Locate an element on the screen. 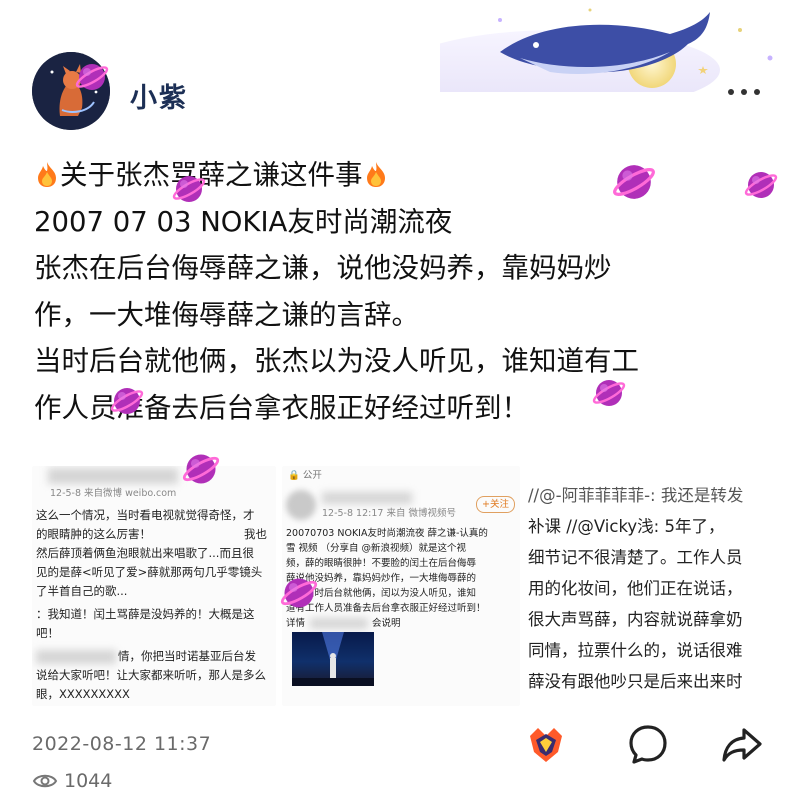 This screenshot has height=800, width=800. image3-line: 薛没有跟他吵只是后来出来时 is located at coordinates (635, 681).